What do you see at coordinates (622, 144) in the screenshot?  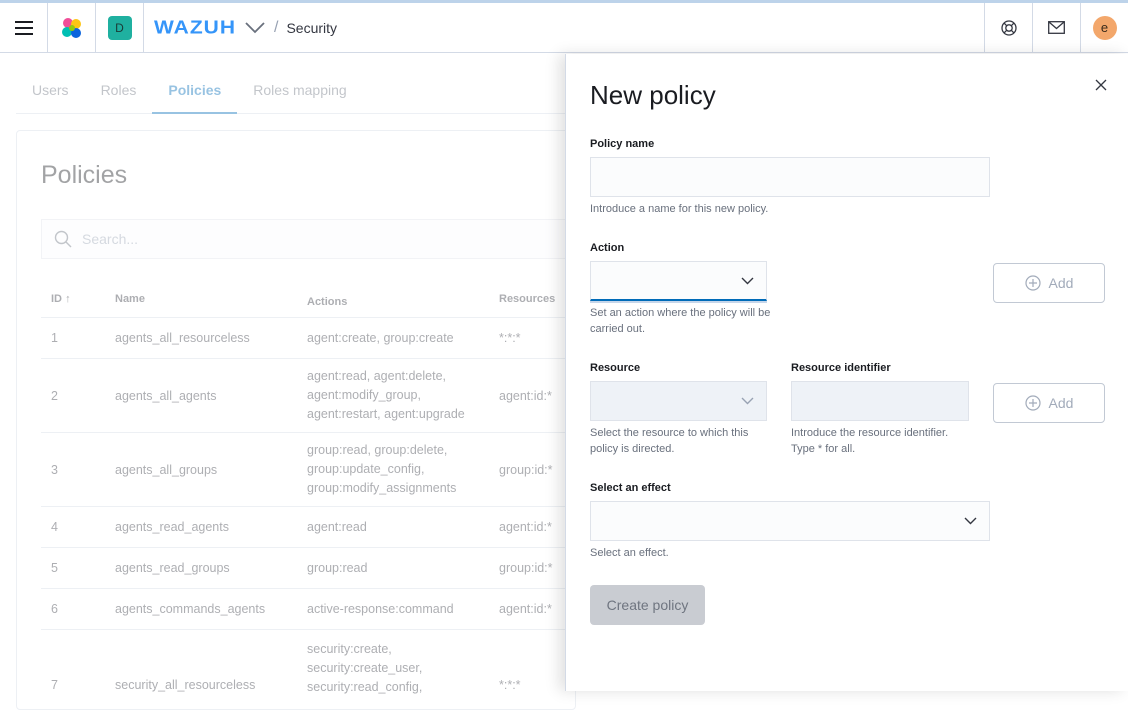 I see `policy-name-label: Policy name` at bounding box center [622, 144].